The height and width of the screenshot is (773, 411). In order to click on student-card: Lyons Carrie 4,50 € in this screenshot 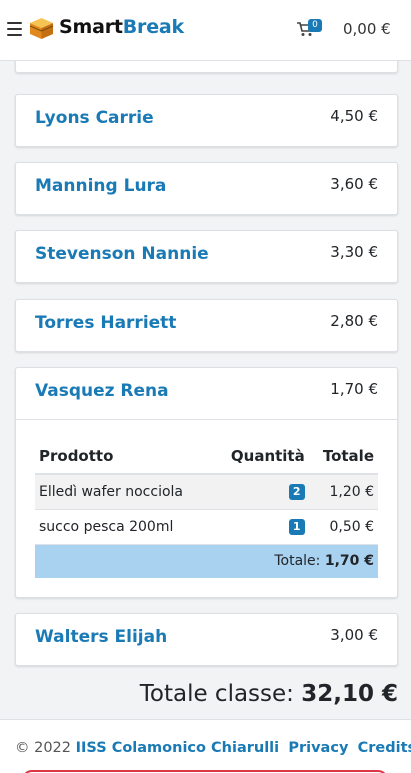, I will do `click(206, 120)`.